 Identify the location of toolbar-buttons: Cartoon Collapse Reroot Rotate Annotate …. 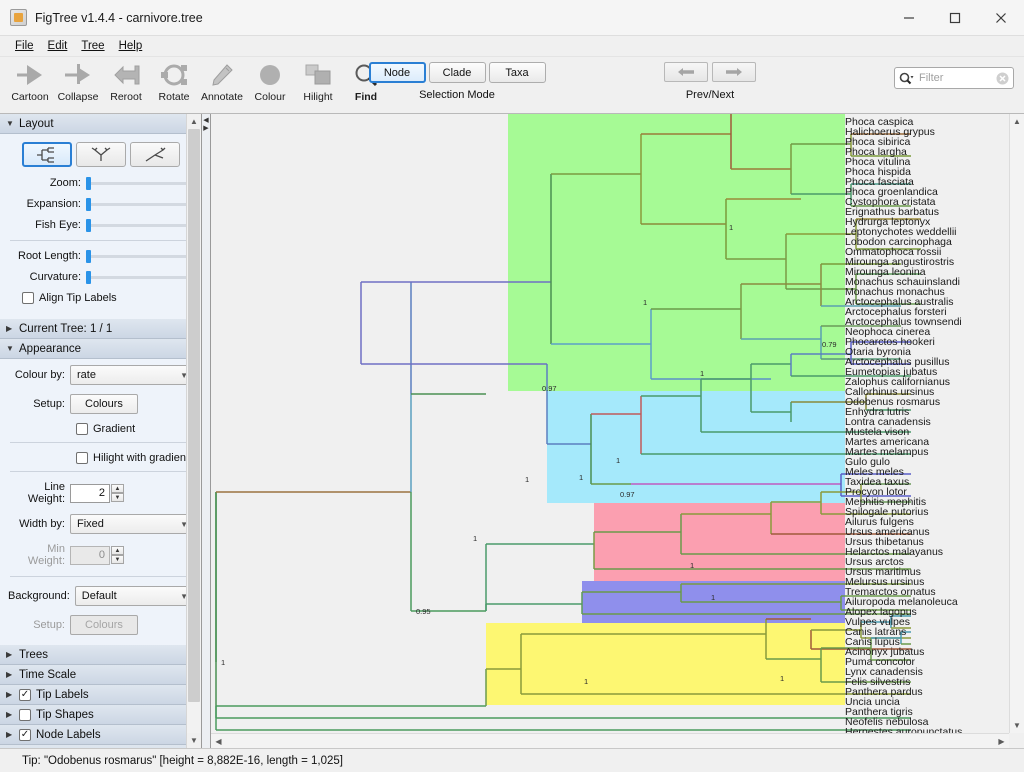
(195, 80).